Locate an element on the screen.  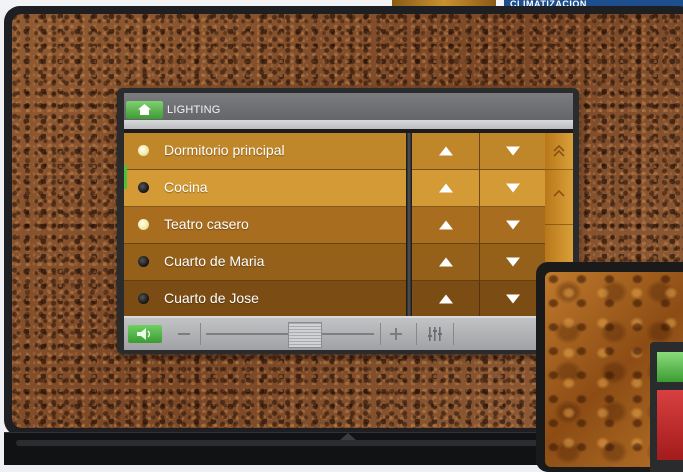
footer-bar: MAIN is located at coordinates (348, 333).